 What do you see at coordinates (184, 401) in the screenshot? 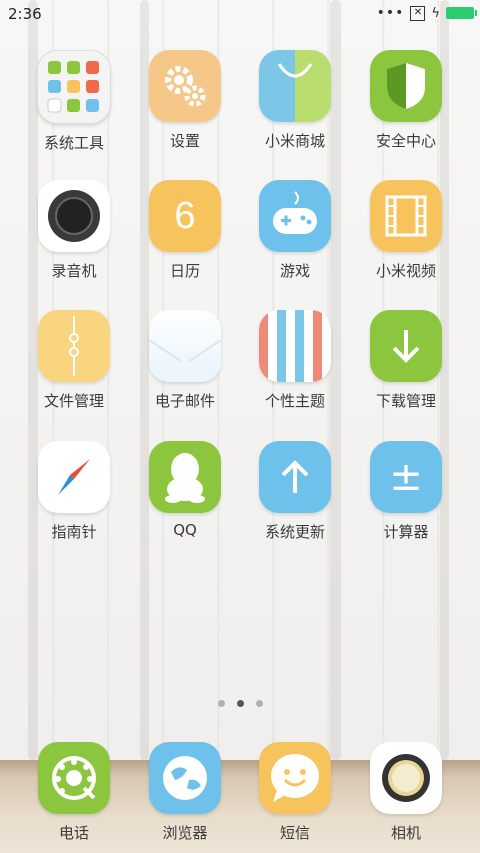
I see `app-label: 电子邮件` at bounding box center [184, 401].